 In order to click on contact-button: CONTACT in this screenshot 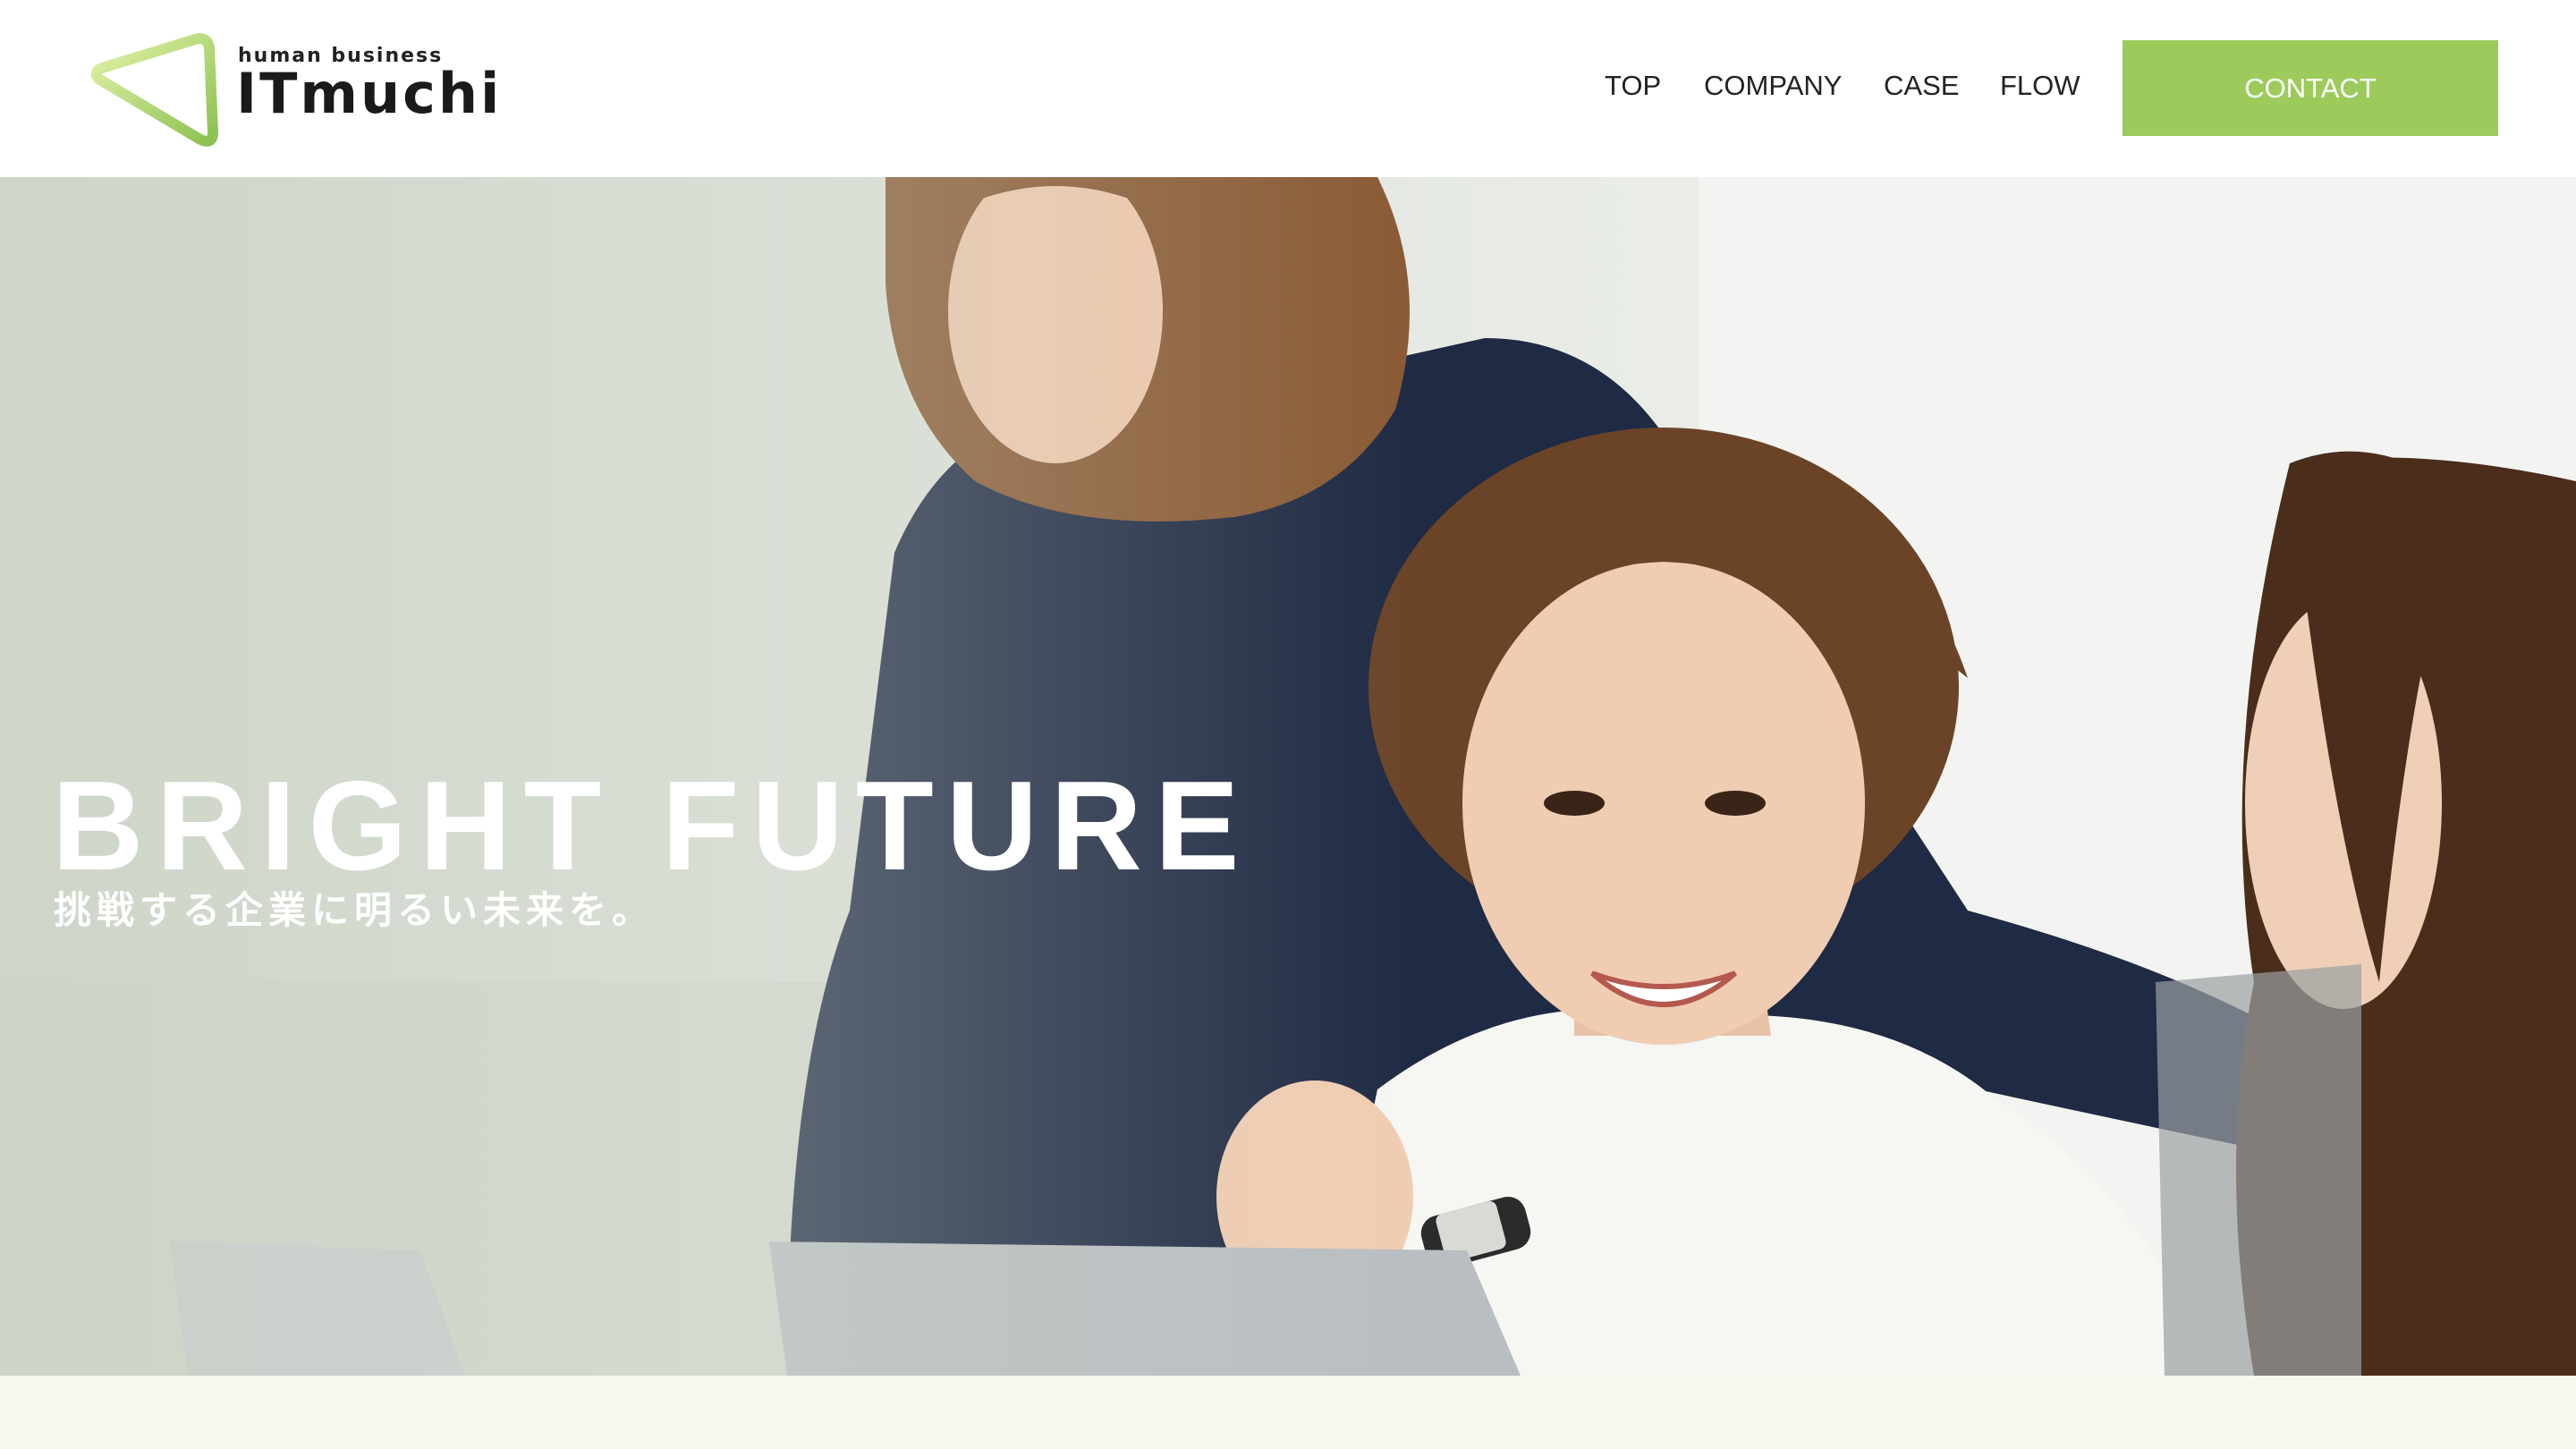, I will do `click(2310, 88)`.